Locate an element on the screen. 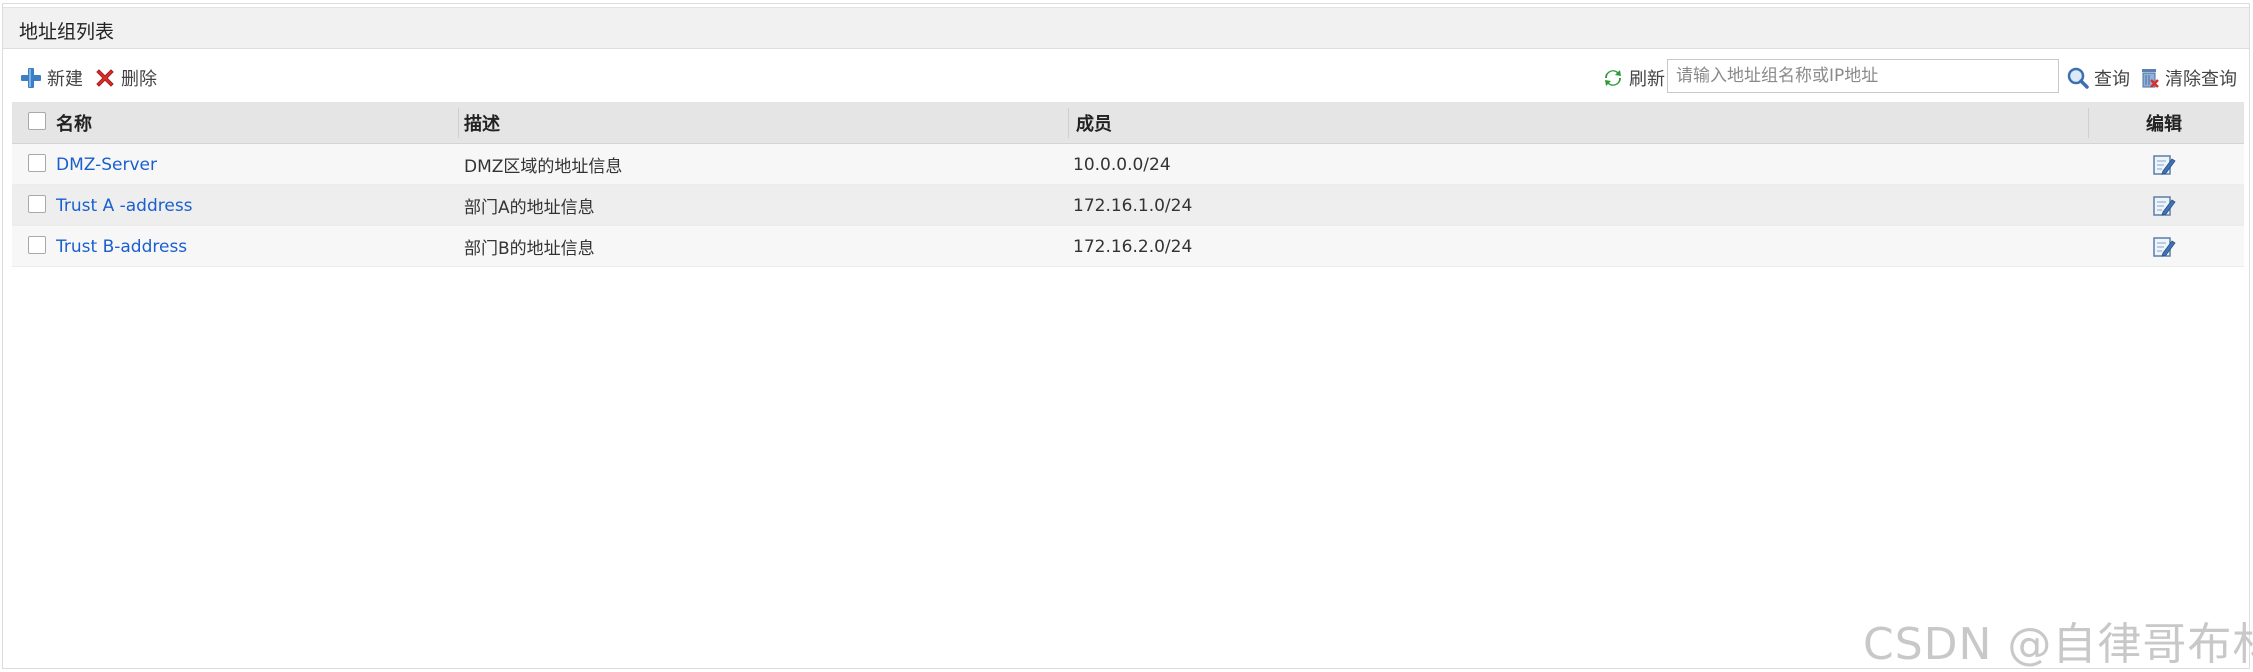  refresh-icon is located at coordinates (1613, 78).